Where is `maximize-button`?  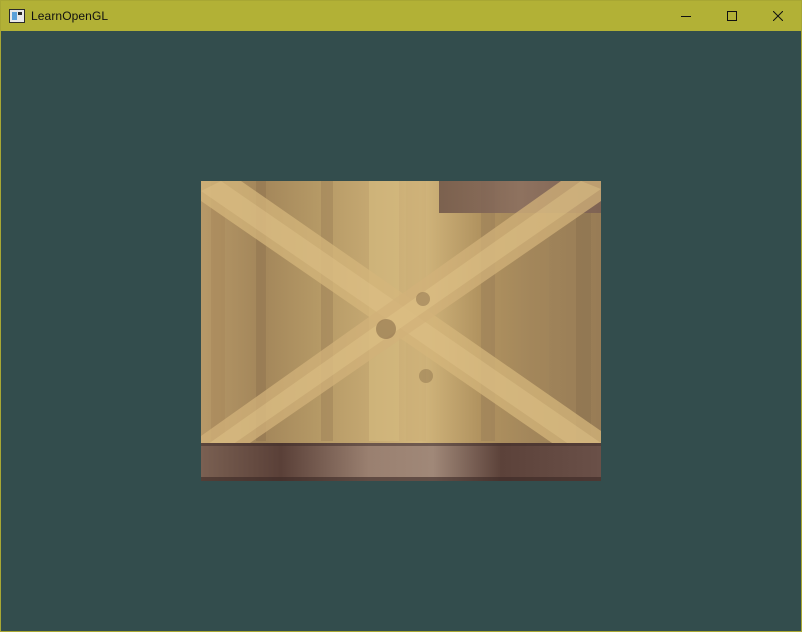 maximize-button is located at coordinates (732, 16).